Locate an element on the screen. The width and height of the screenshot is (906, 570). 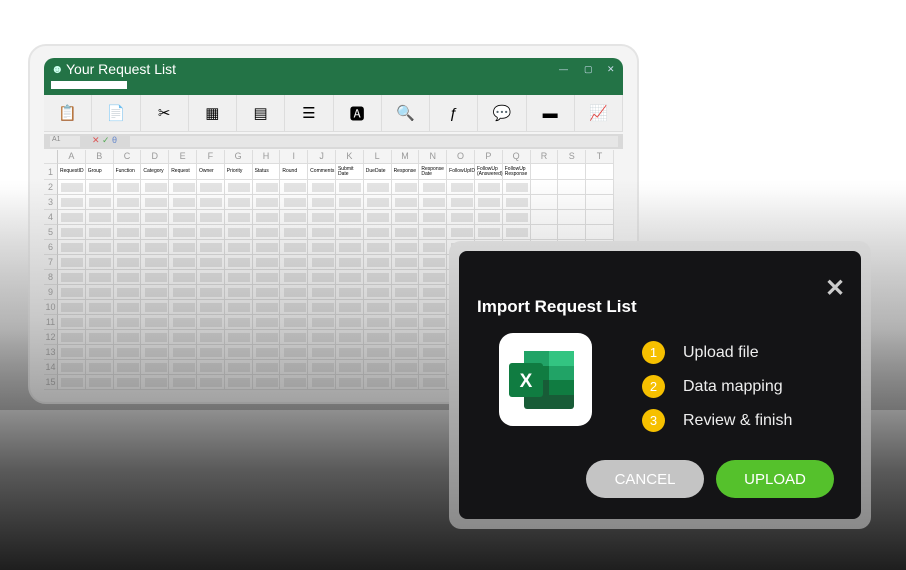
header-cell: Request is located at coordinates (183, 172).